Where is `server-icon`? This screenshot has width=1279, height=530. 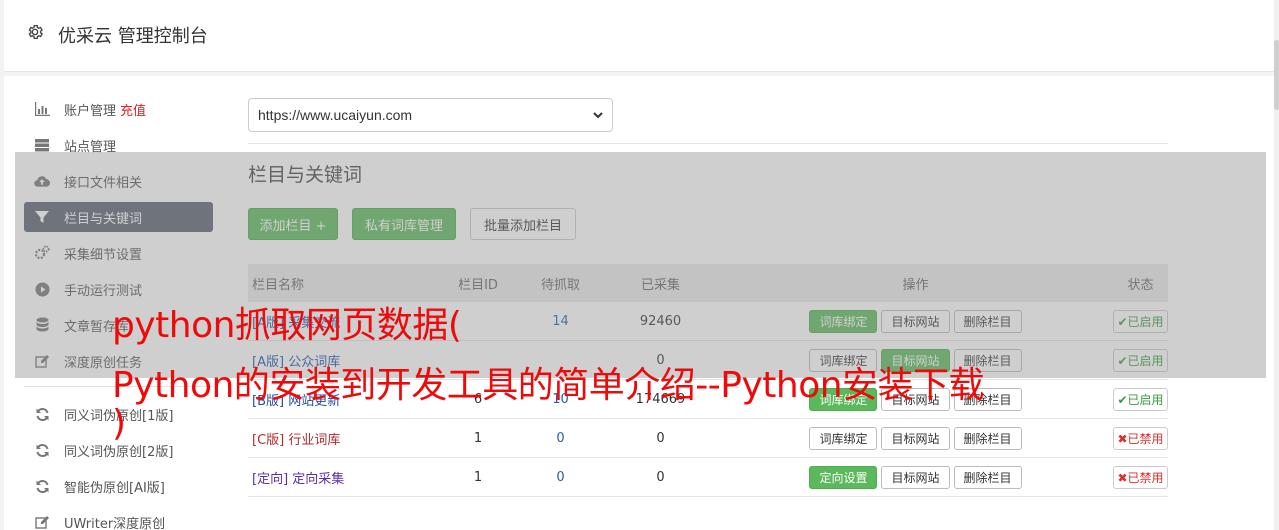
server-icon is located at coordinates (42, 145).